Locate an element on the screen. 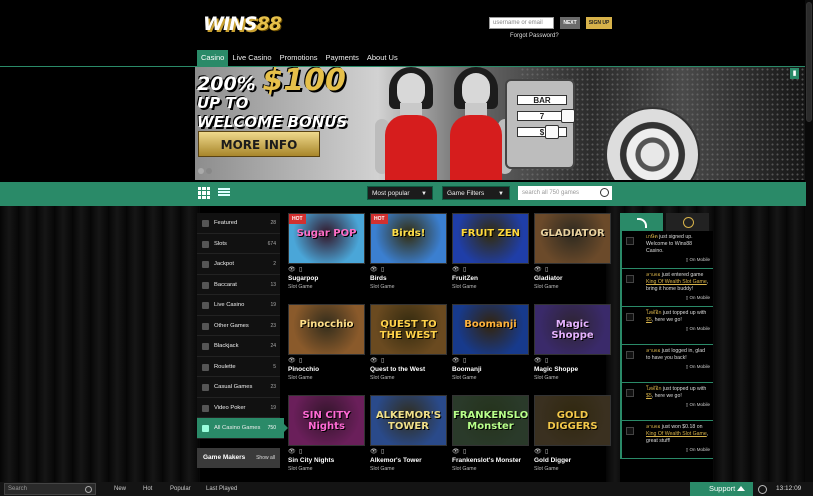 This screenshot has width=813, height=496. game-tile: HOT Sugar POP 👁 ▯ Sugarpop Slot Game is located at coordinates (326, 252).